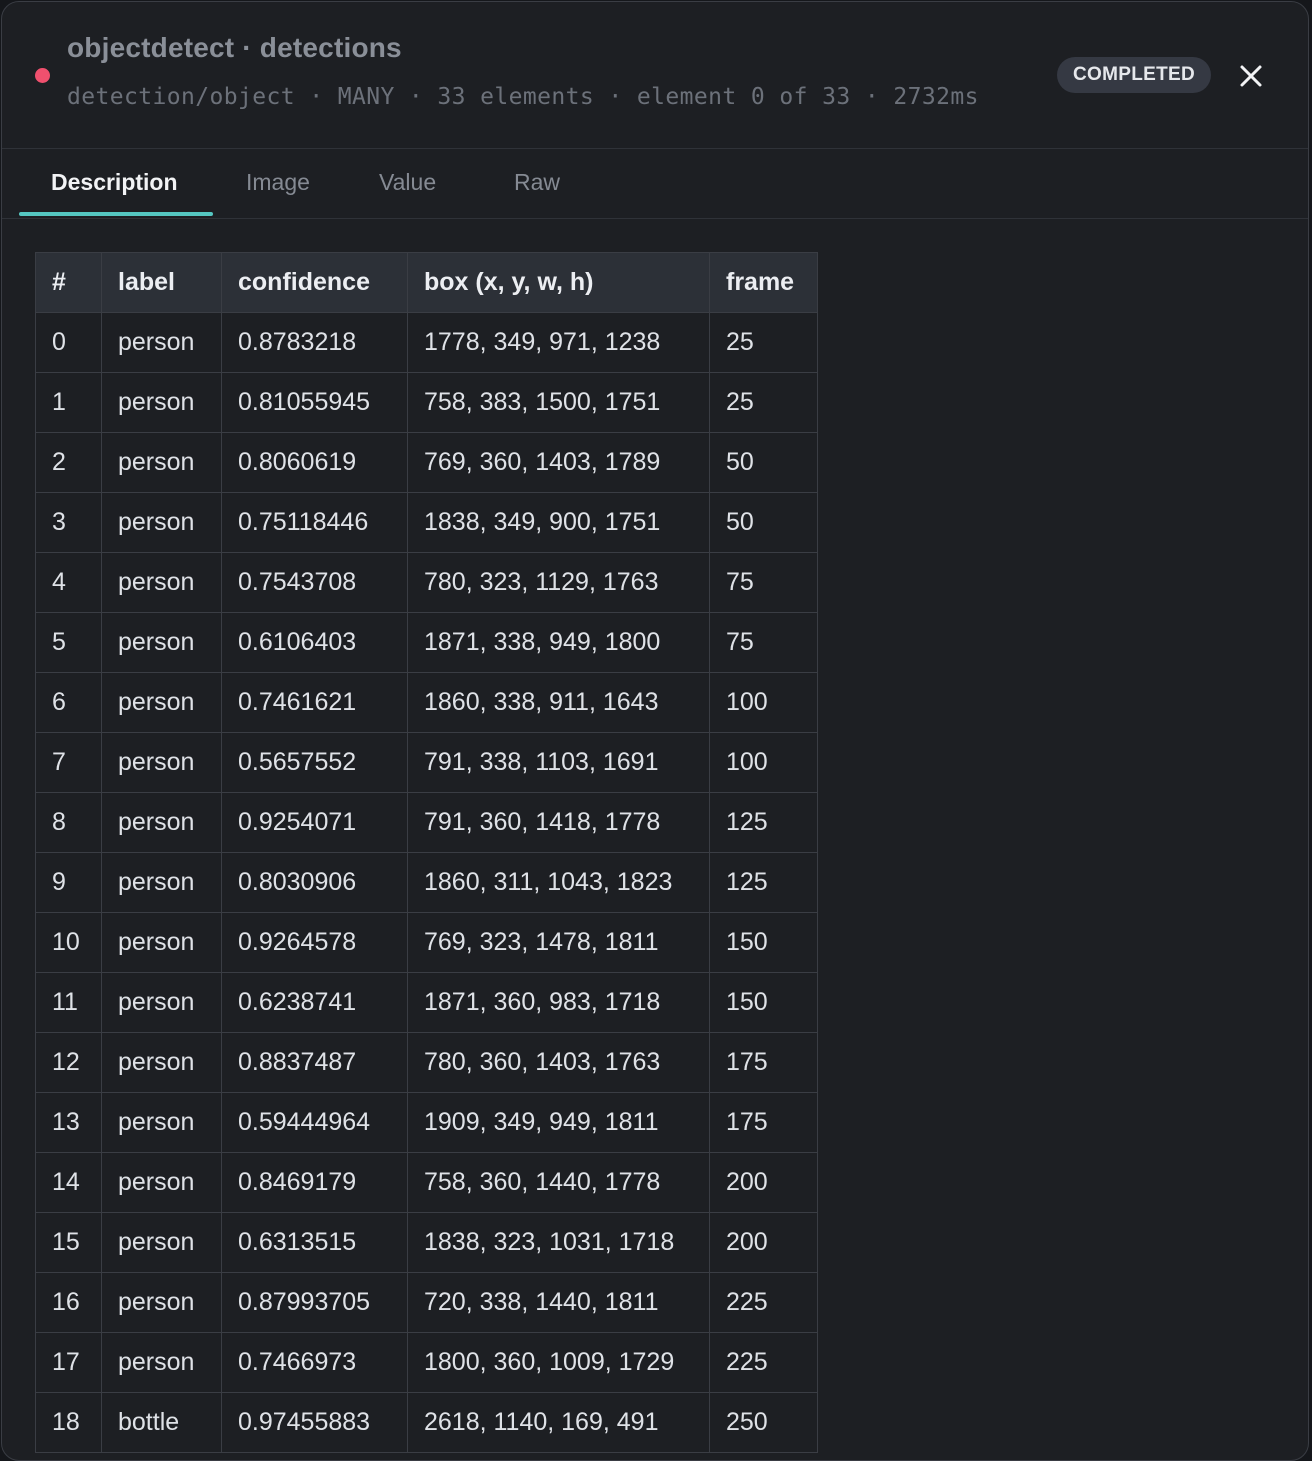 The image size is (1312, 1461). I want to click on cell-index: 3, so click(68, 522).